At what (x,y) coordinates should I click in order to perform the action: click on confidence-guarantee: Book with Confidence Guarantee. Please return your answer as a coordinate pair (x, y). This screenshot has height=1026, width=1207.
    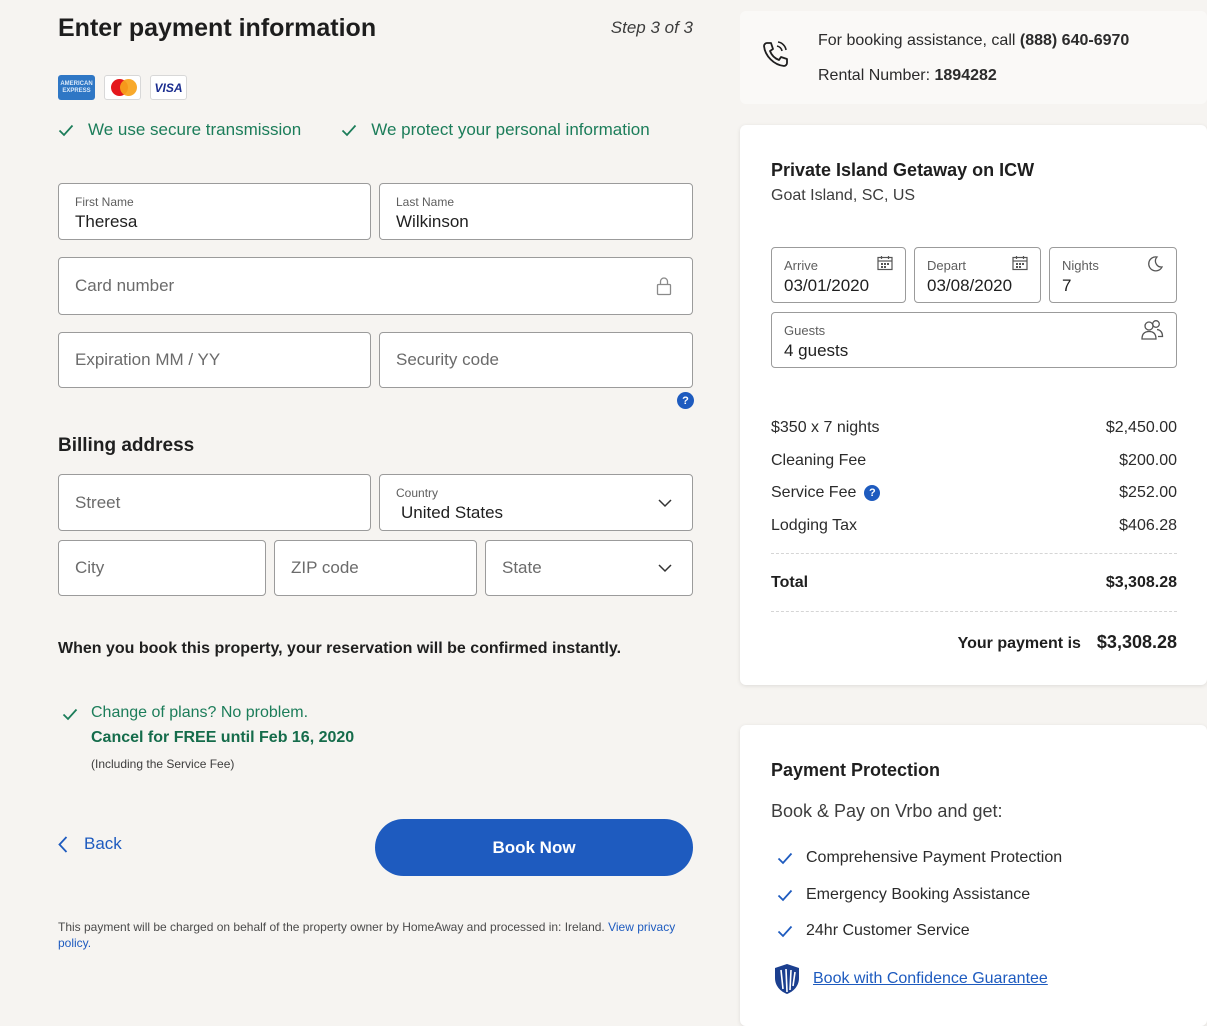
    Looking at the image, I should click on (910, 979).